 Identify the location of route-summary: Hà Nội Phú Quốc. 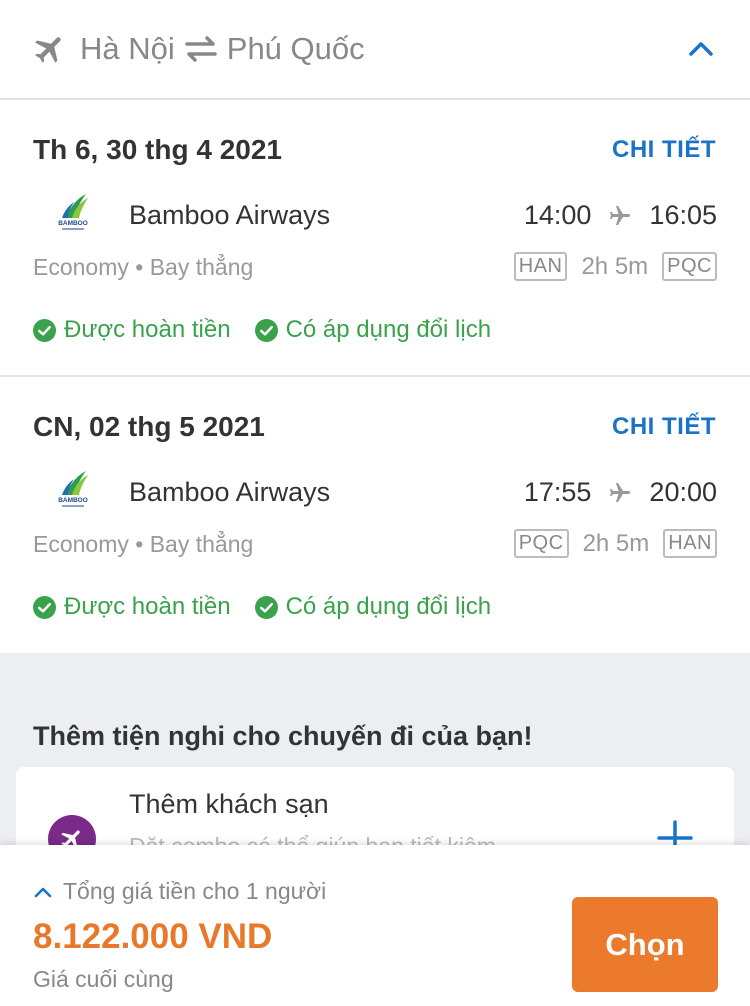
(198, 49).